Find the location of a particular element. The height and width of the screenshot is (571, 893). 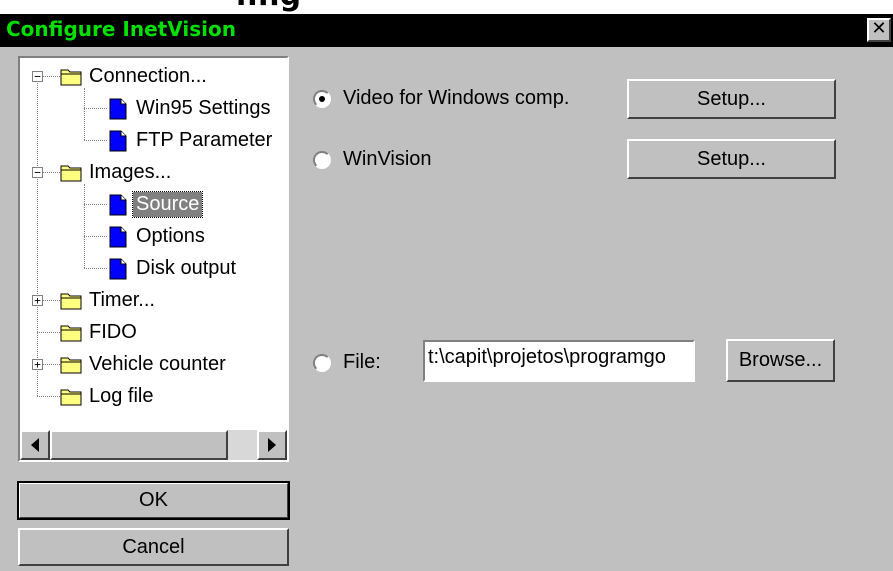

tree-item-label: Vehicle counter is located at coordinates (157, 363).